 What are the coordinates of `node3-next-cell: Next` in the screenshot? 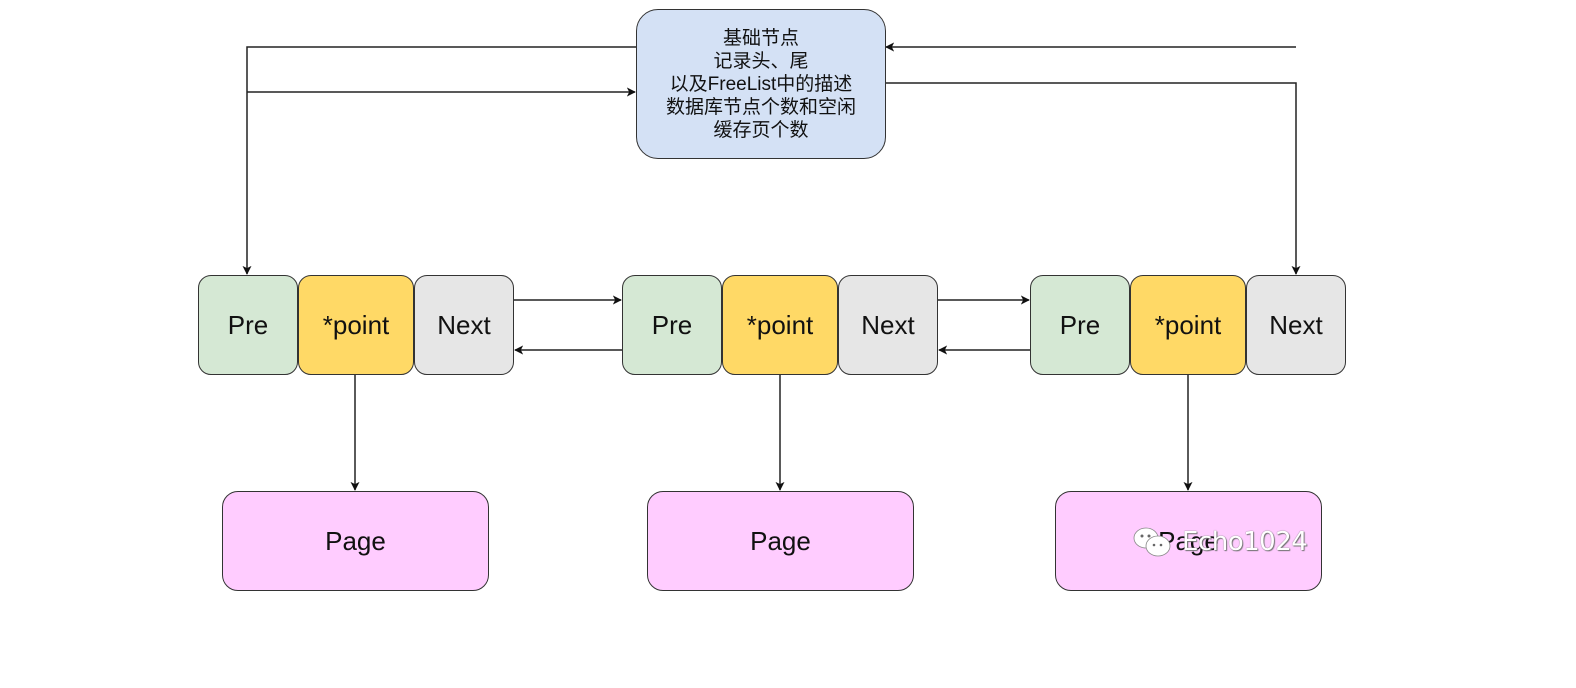 It's located at (1296, 325).